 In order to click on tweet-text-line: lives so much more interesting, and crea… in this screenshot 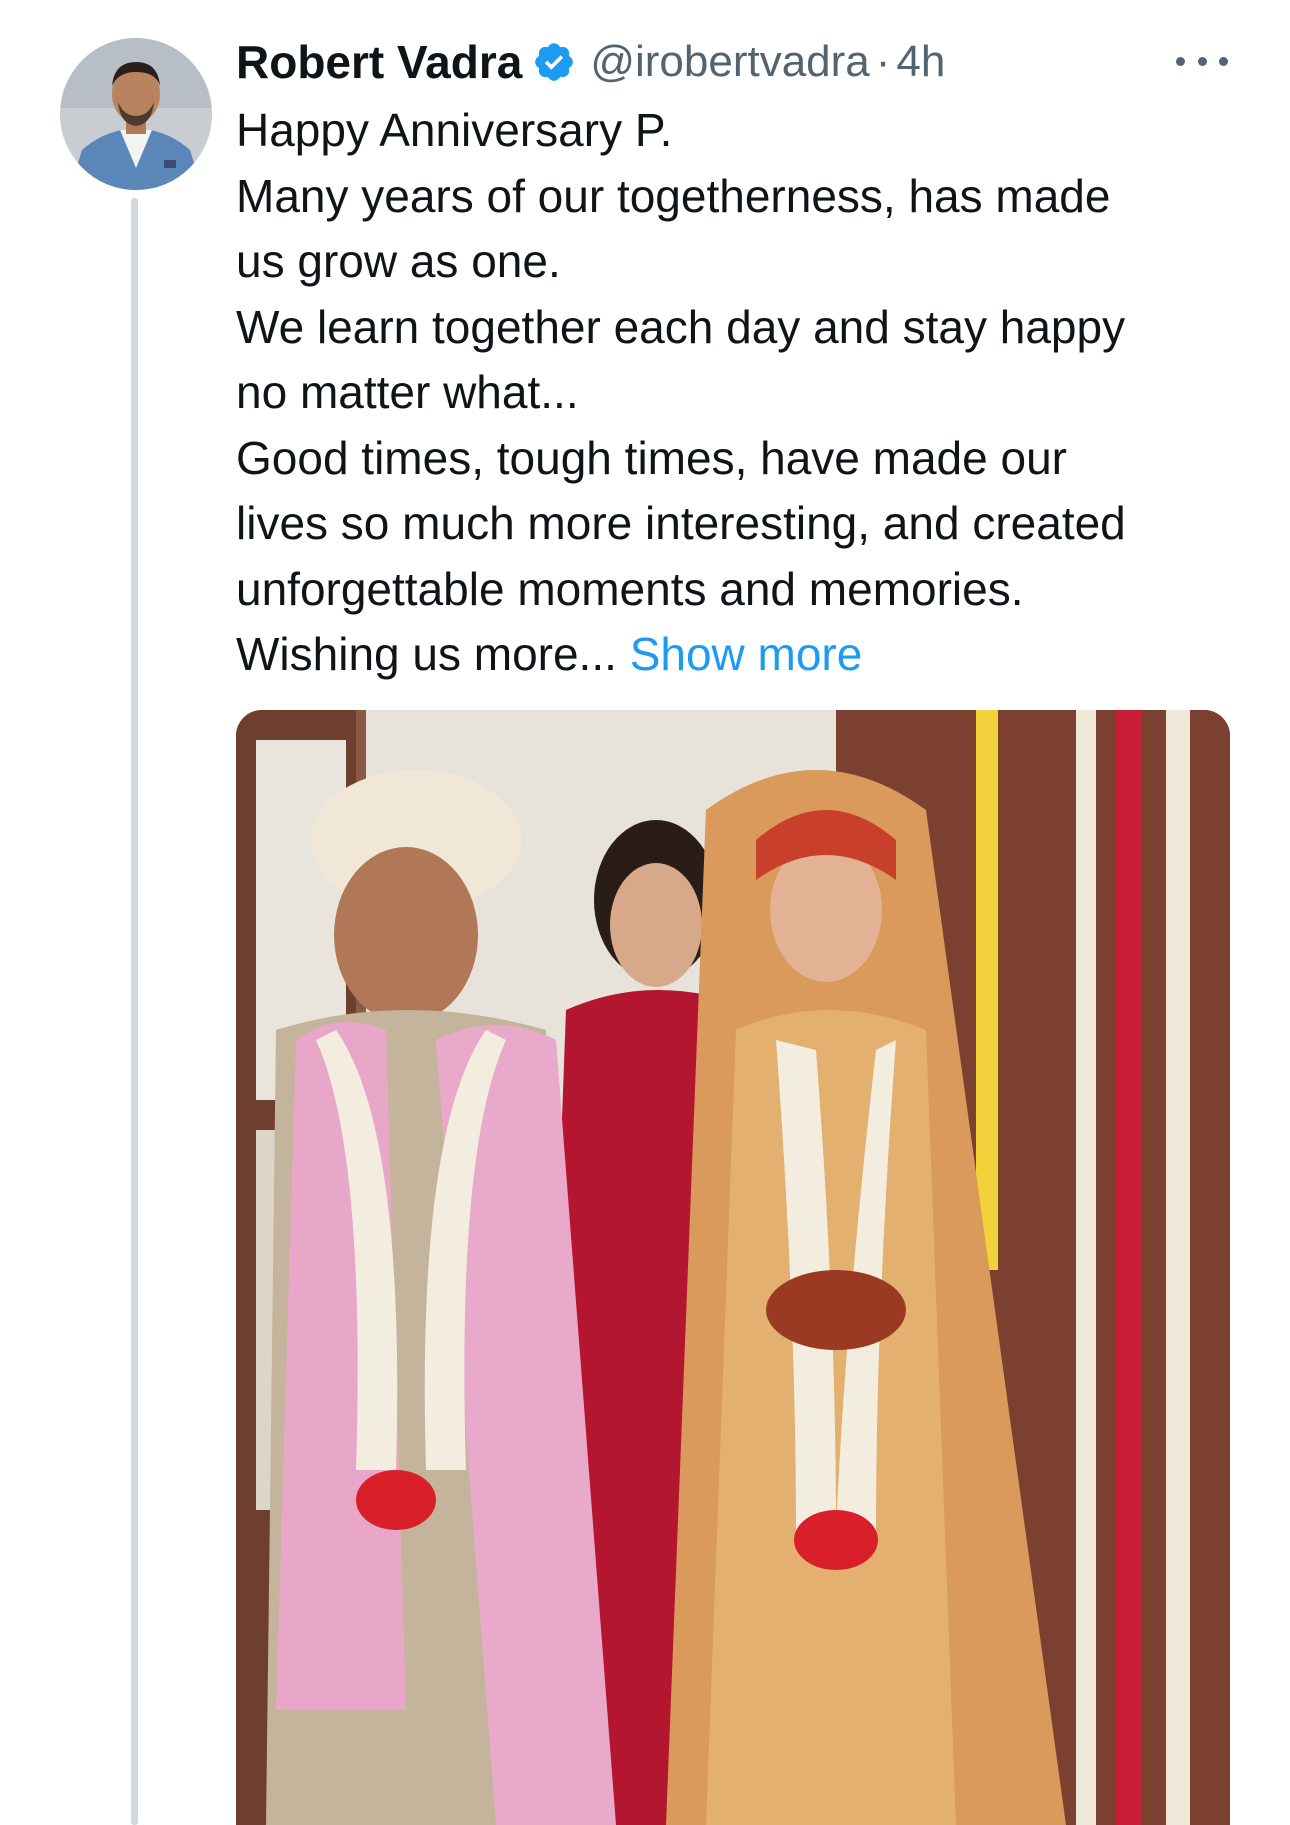, I will do `click(681, 523)`.